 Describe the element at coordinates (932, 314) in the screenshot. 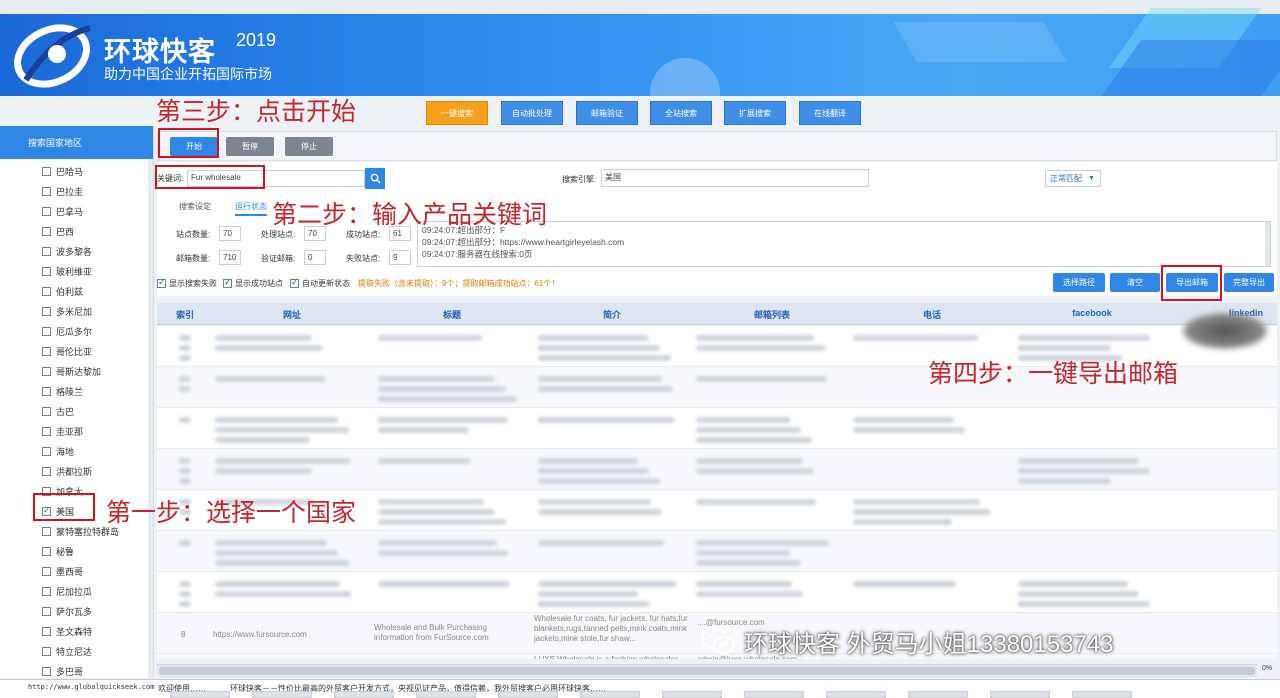

I see `col-phone: 电话` at that location.